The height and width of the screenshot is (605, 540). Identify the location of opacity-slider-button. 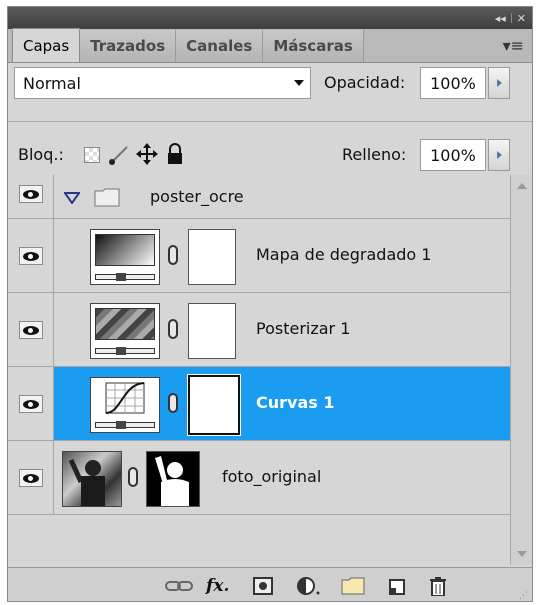
(499, 83).